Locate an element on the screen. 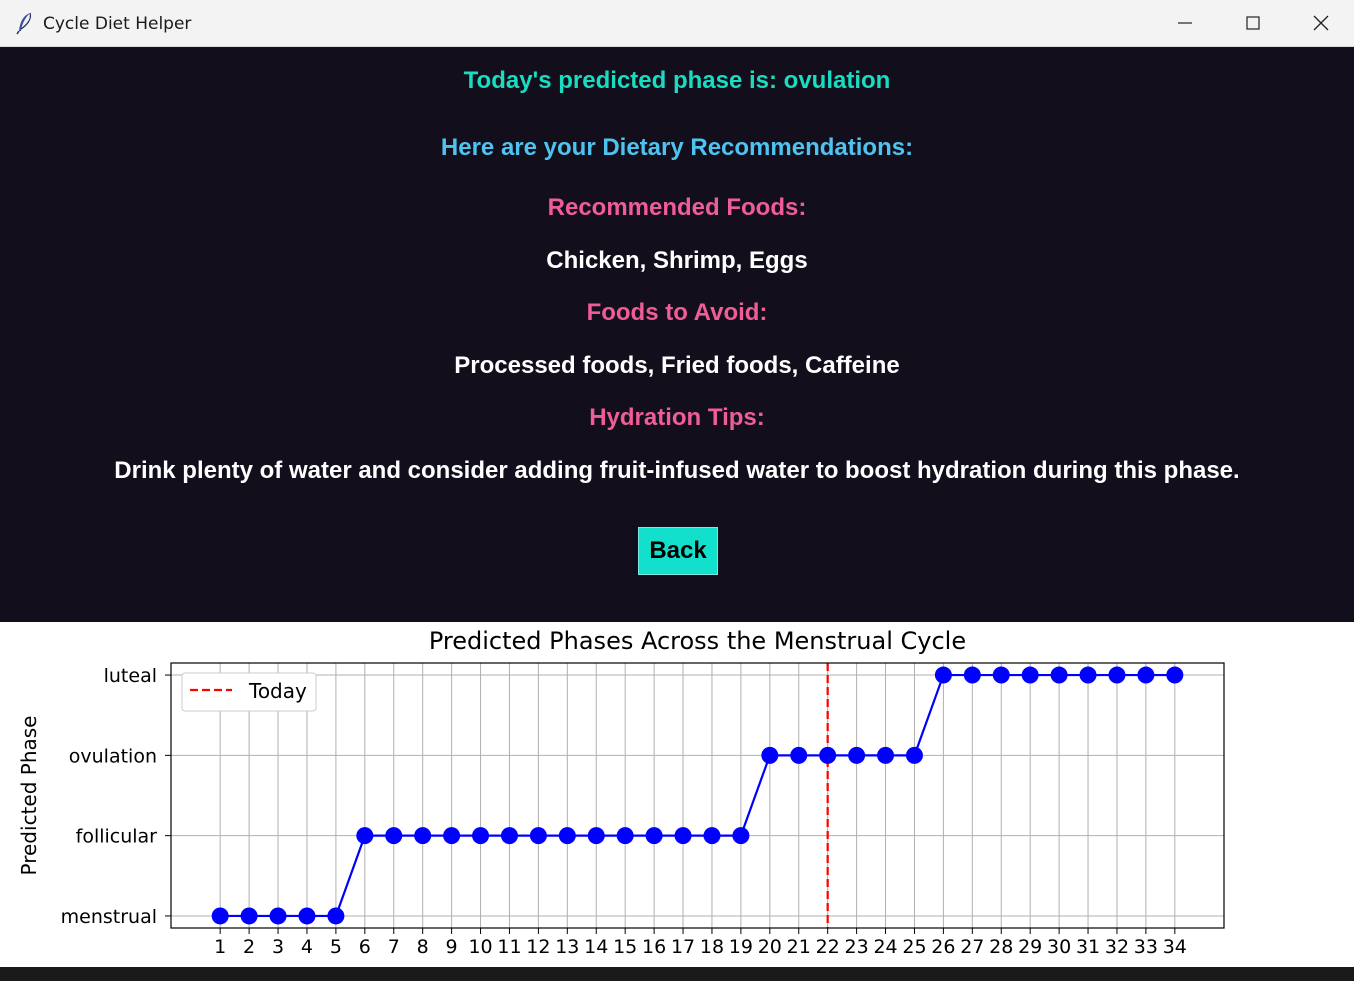 The image size is (1354, 981). x-tick-label: 5 is located at coordinates (336, 947).